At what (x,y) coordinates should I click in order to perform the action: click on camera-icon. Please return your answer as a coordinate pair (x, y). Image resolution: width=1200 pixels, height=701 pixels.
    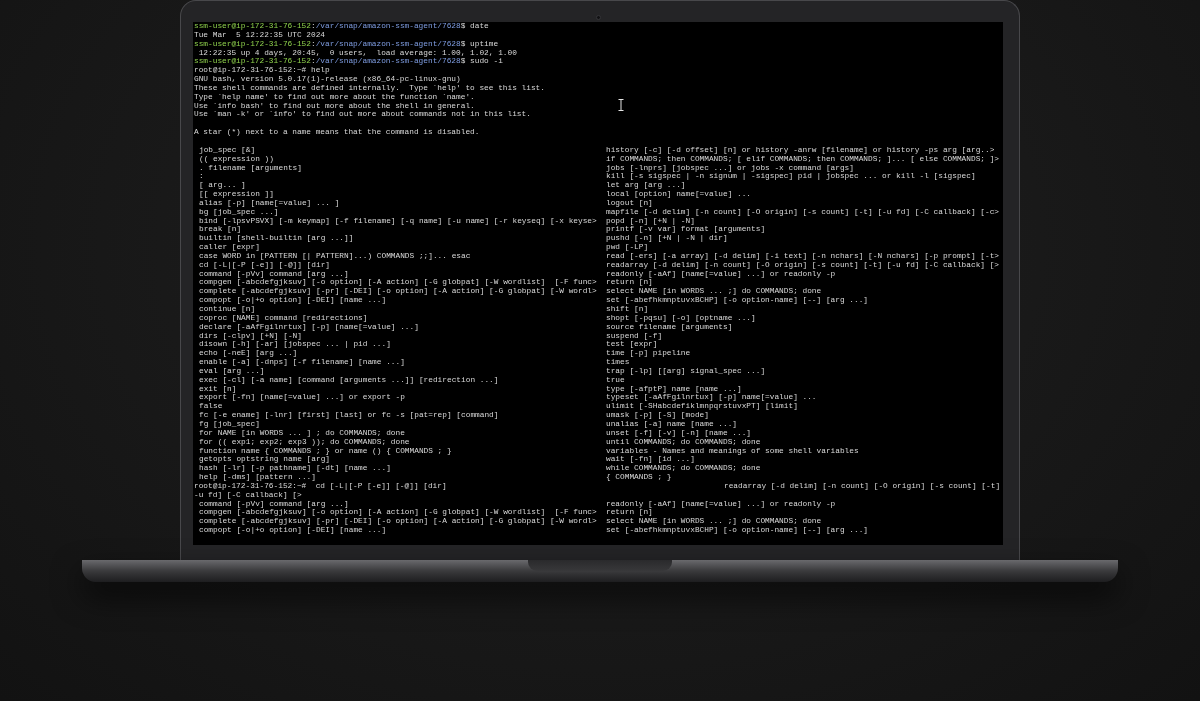
    Looking at the image, I should click on (598, 17).